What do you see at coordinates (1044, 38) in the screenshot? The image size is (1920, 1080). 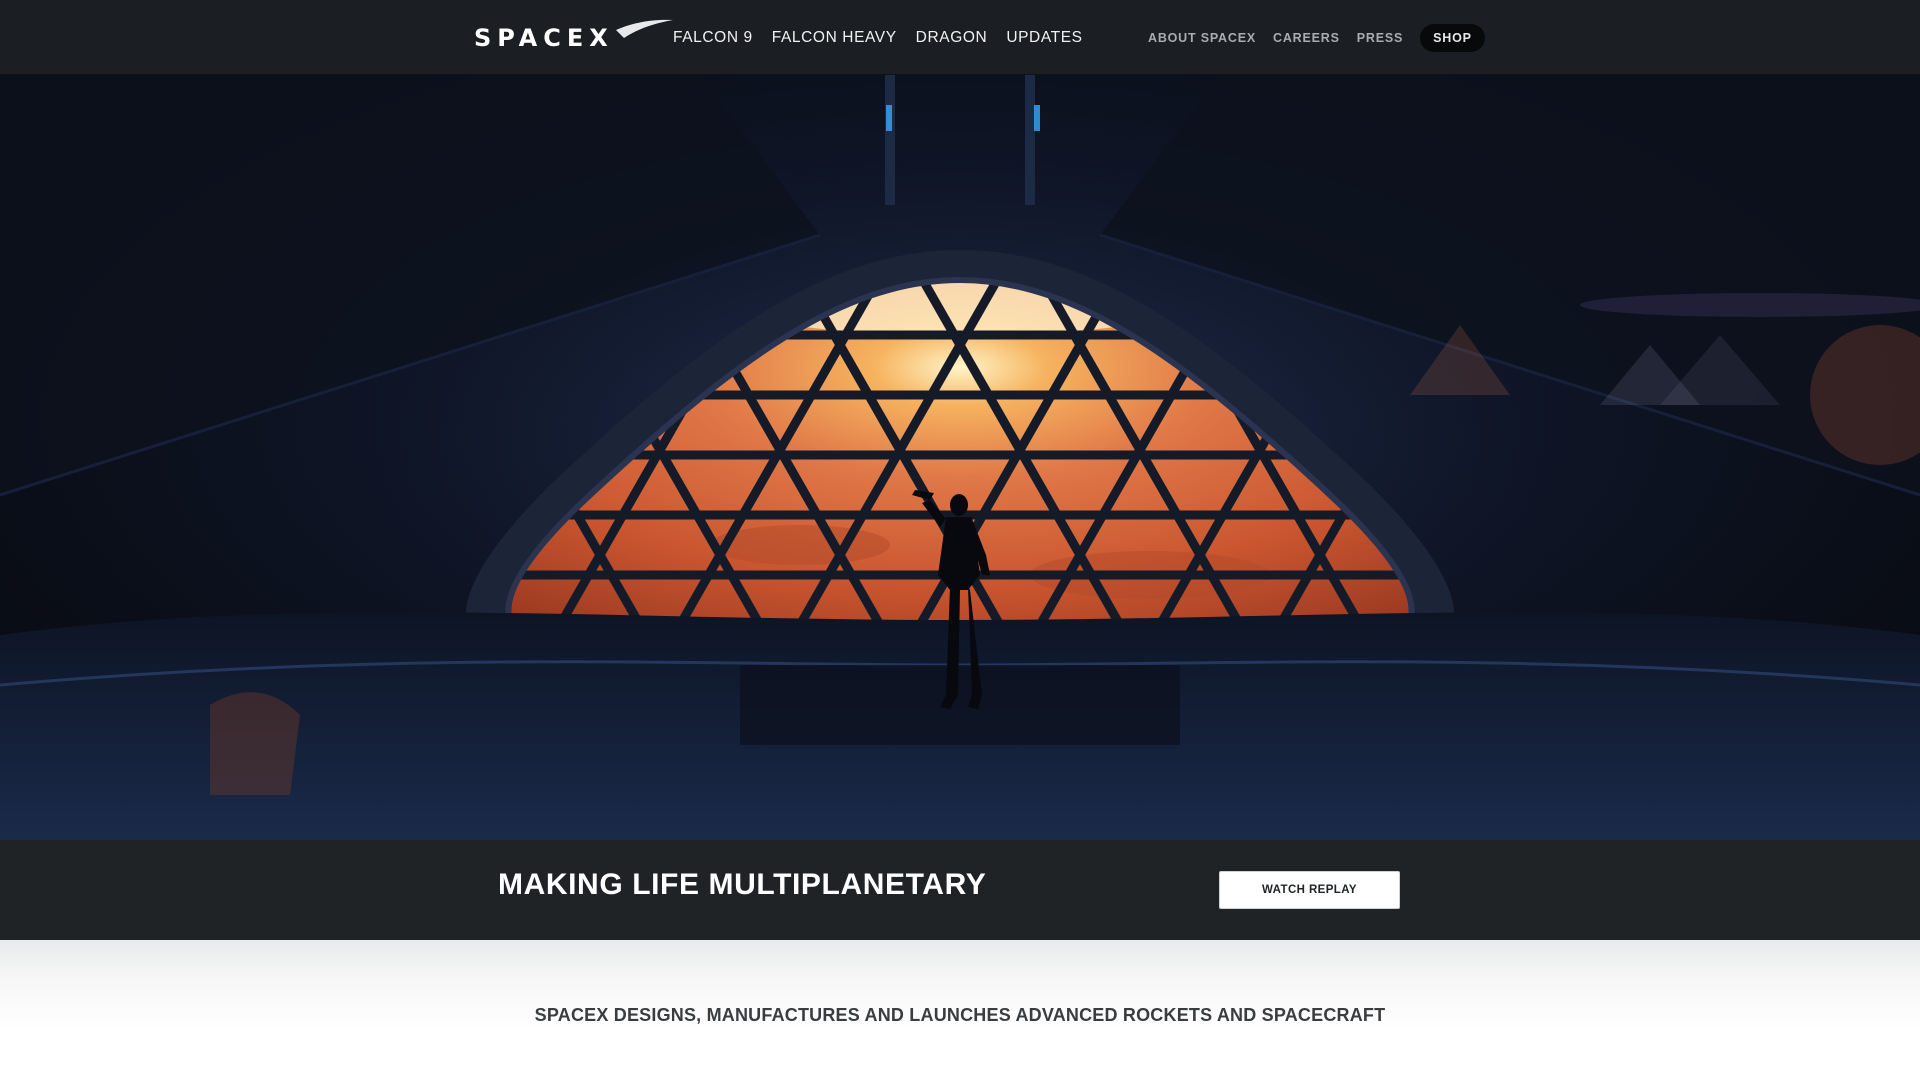 I see `nav-updates: UPDATES` at bounding box center [1044, 38].